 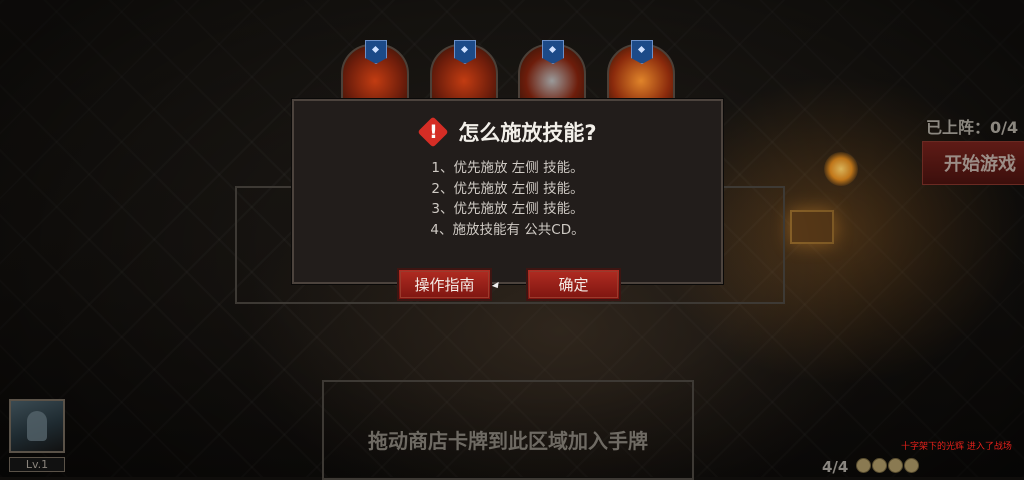 I want to click on battle-log: 十字架下的光辉 进入了战场, so click(x=956, y=447).